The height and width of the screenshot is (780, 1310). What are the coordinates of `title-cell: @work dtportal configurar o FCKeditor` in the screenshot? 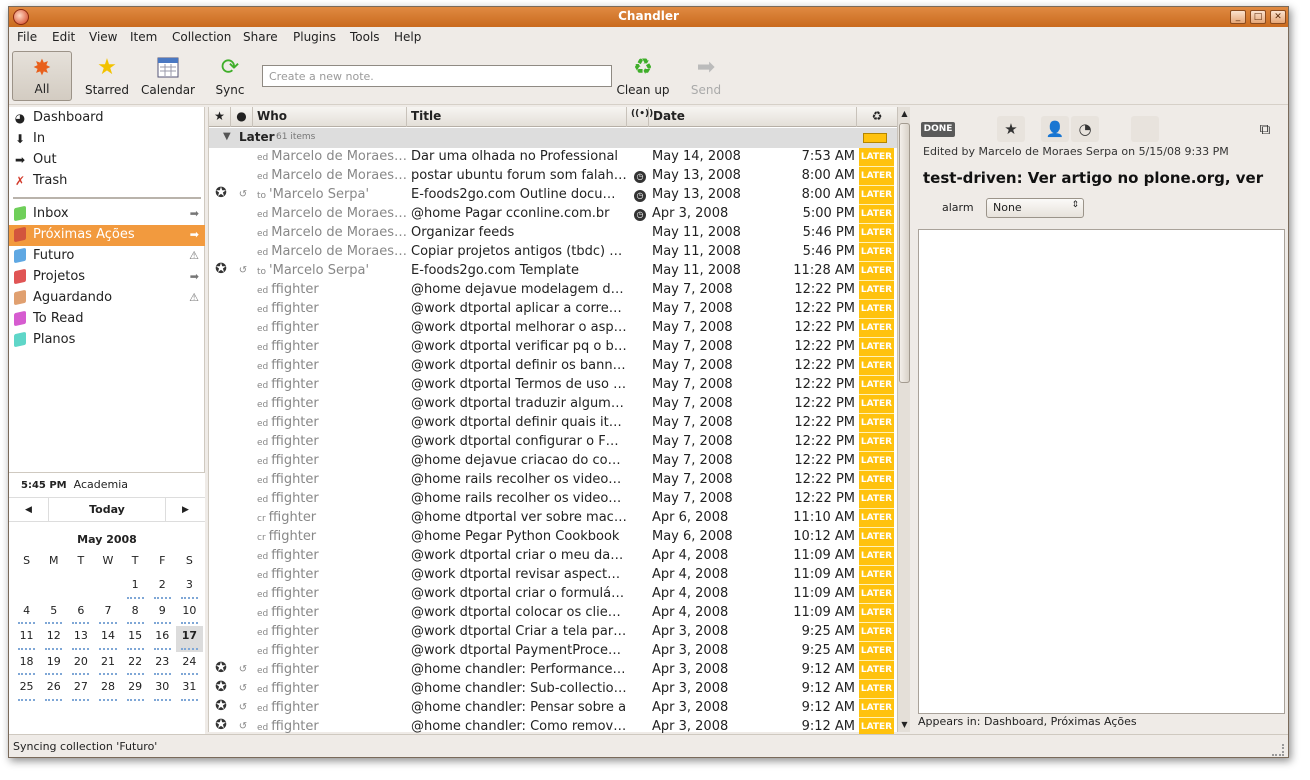 It's located at (519, 441).